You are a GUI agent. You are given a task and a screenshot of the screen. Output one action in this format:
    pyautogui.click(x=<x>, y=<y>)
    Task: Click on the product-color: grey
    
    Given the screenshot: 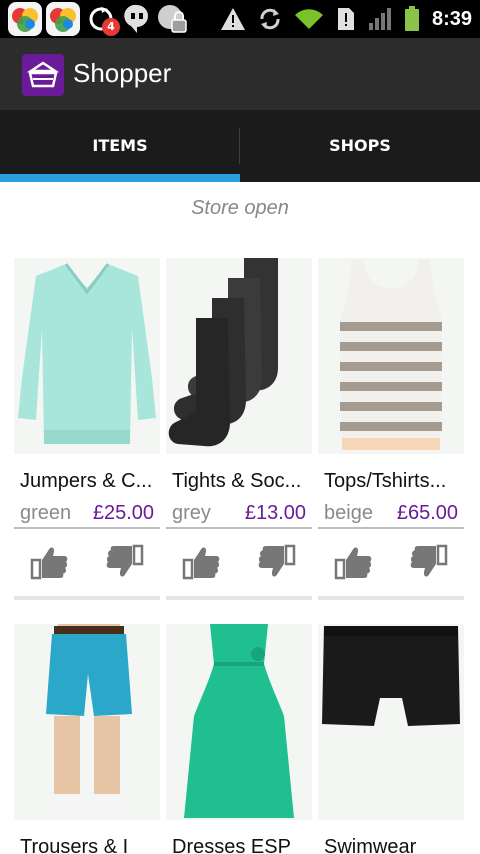 What is the action you would take?
    pyautogui.click(x=191, y=513)
    